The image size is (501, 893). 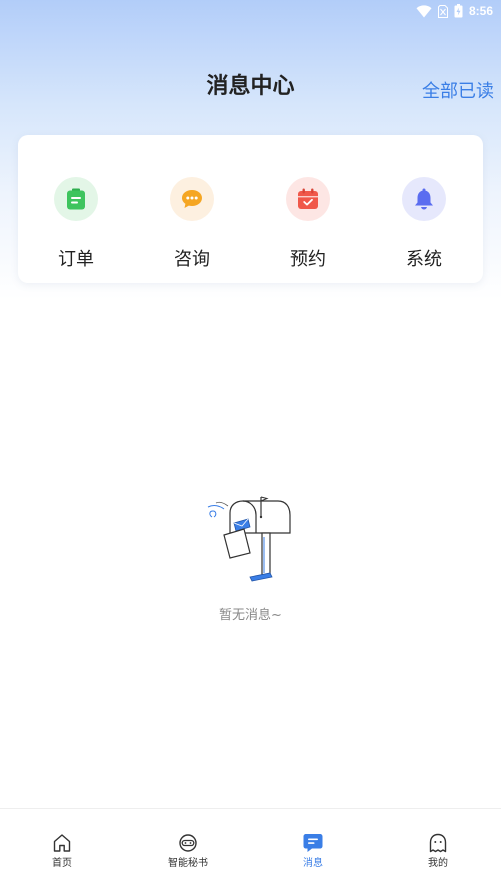 I want to click on nav-label: 智能秘书, so click(x=188, y=863).